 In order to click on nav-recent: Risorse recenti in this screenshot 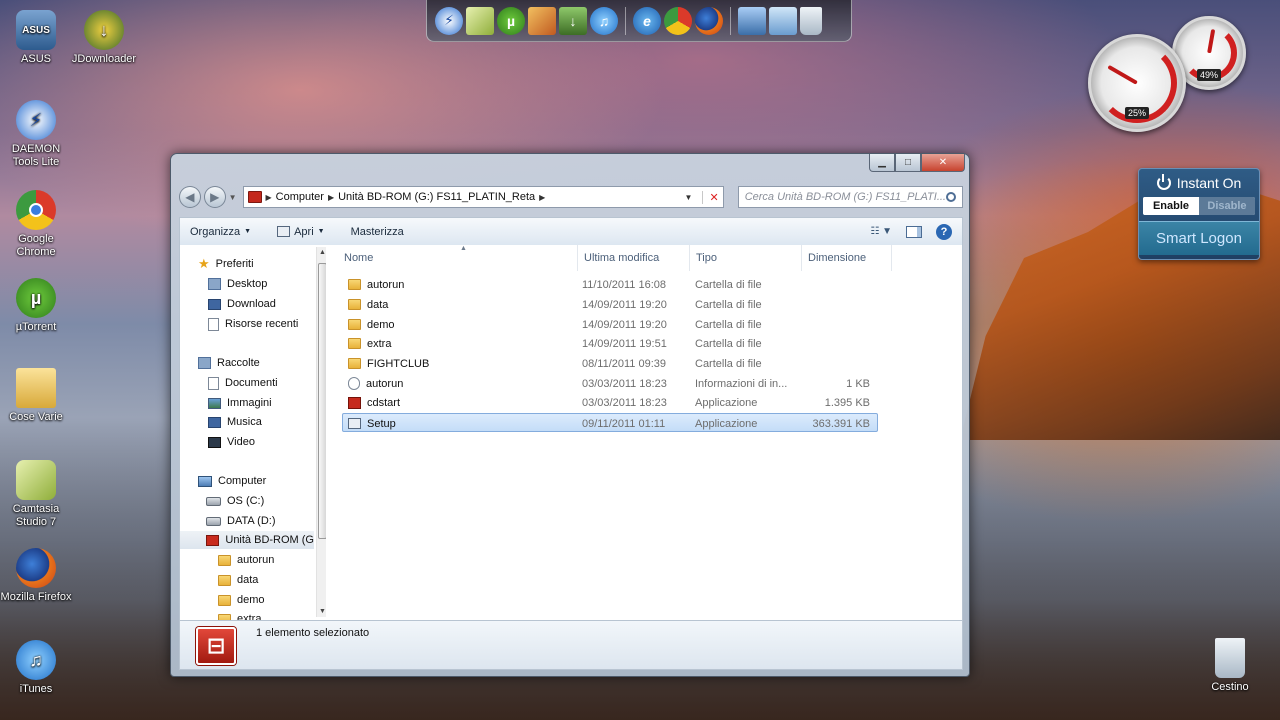, I will do `click(253, 324)`.